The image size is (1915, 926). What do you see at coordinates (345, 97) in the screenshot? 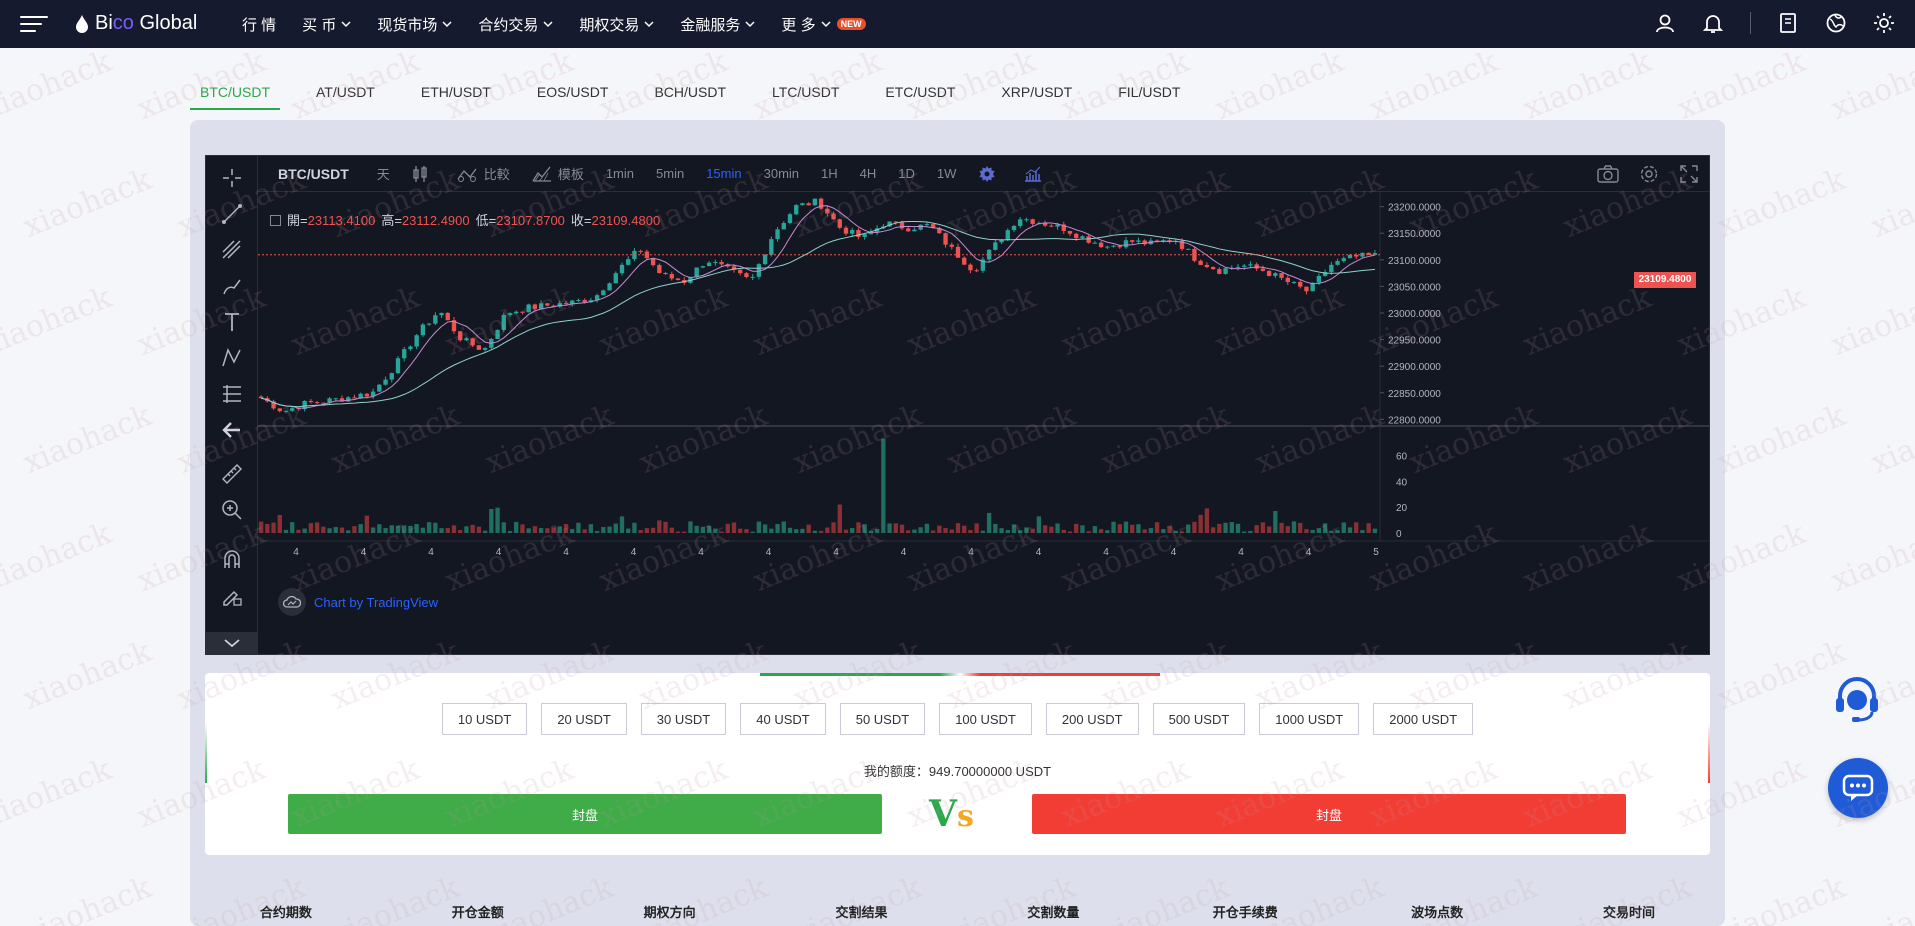
I see `pair-tab: AT/USDT` at bounding box center [345, 97].